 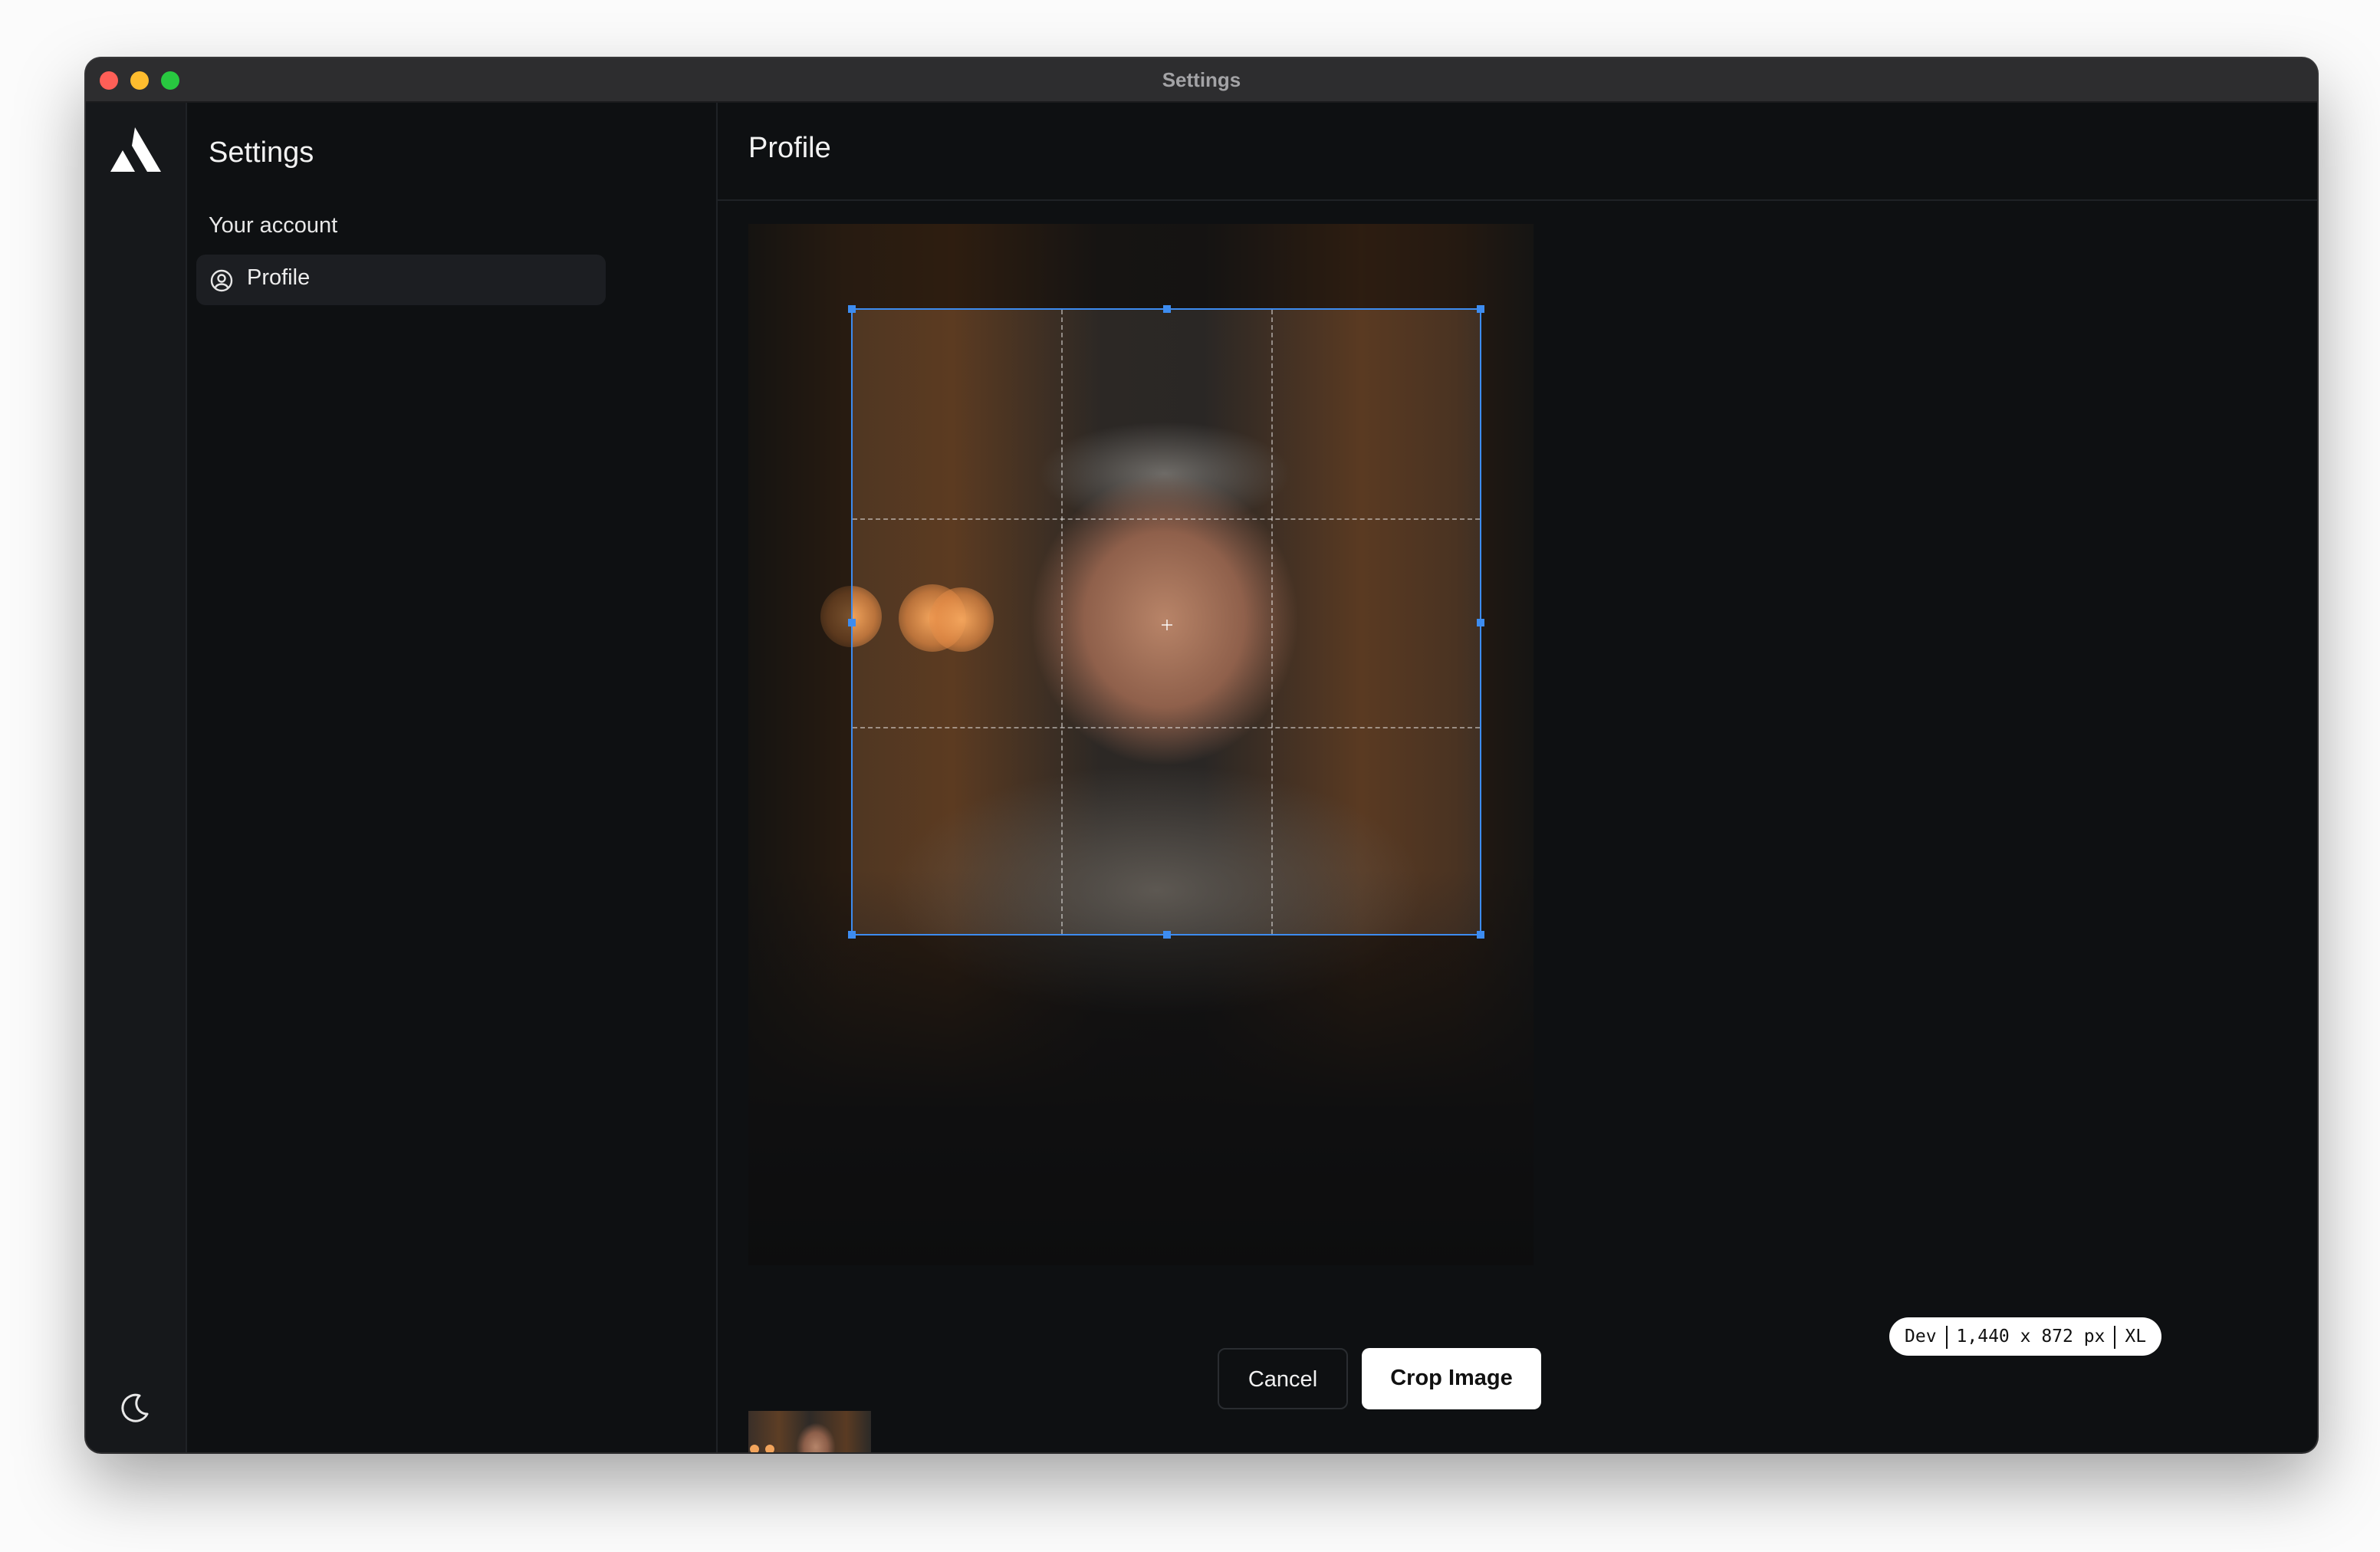 I want to click on sidebar-title: Settings, so click(x=261, y=153).